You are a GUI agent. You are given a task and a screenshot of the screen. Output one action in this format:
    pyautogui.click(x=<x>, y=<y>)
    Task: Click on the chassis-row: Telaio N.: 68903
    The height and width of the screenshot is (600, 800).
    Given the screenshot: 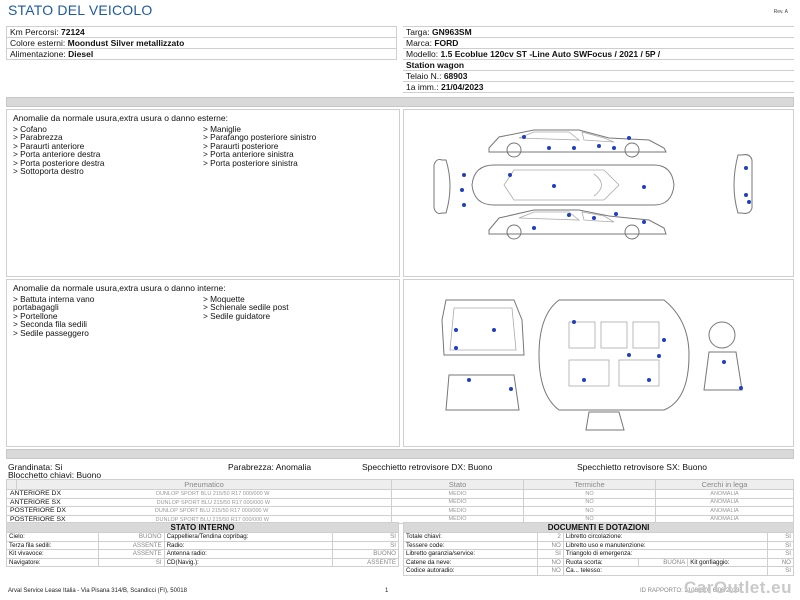 What is the action you would take?
    pyautogui.click(x=598, y=76)
    